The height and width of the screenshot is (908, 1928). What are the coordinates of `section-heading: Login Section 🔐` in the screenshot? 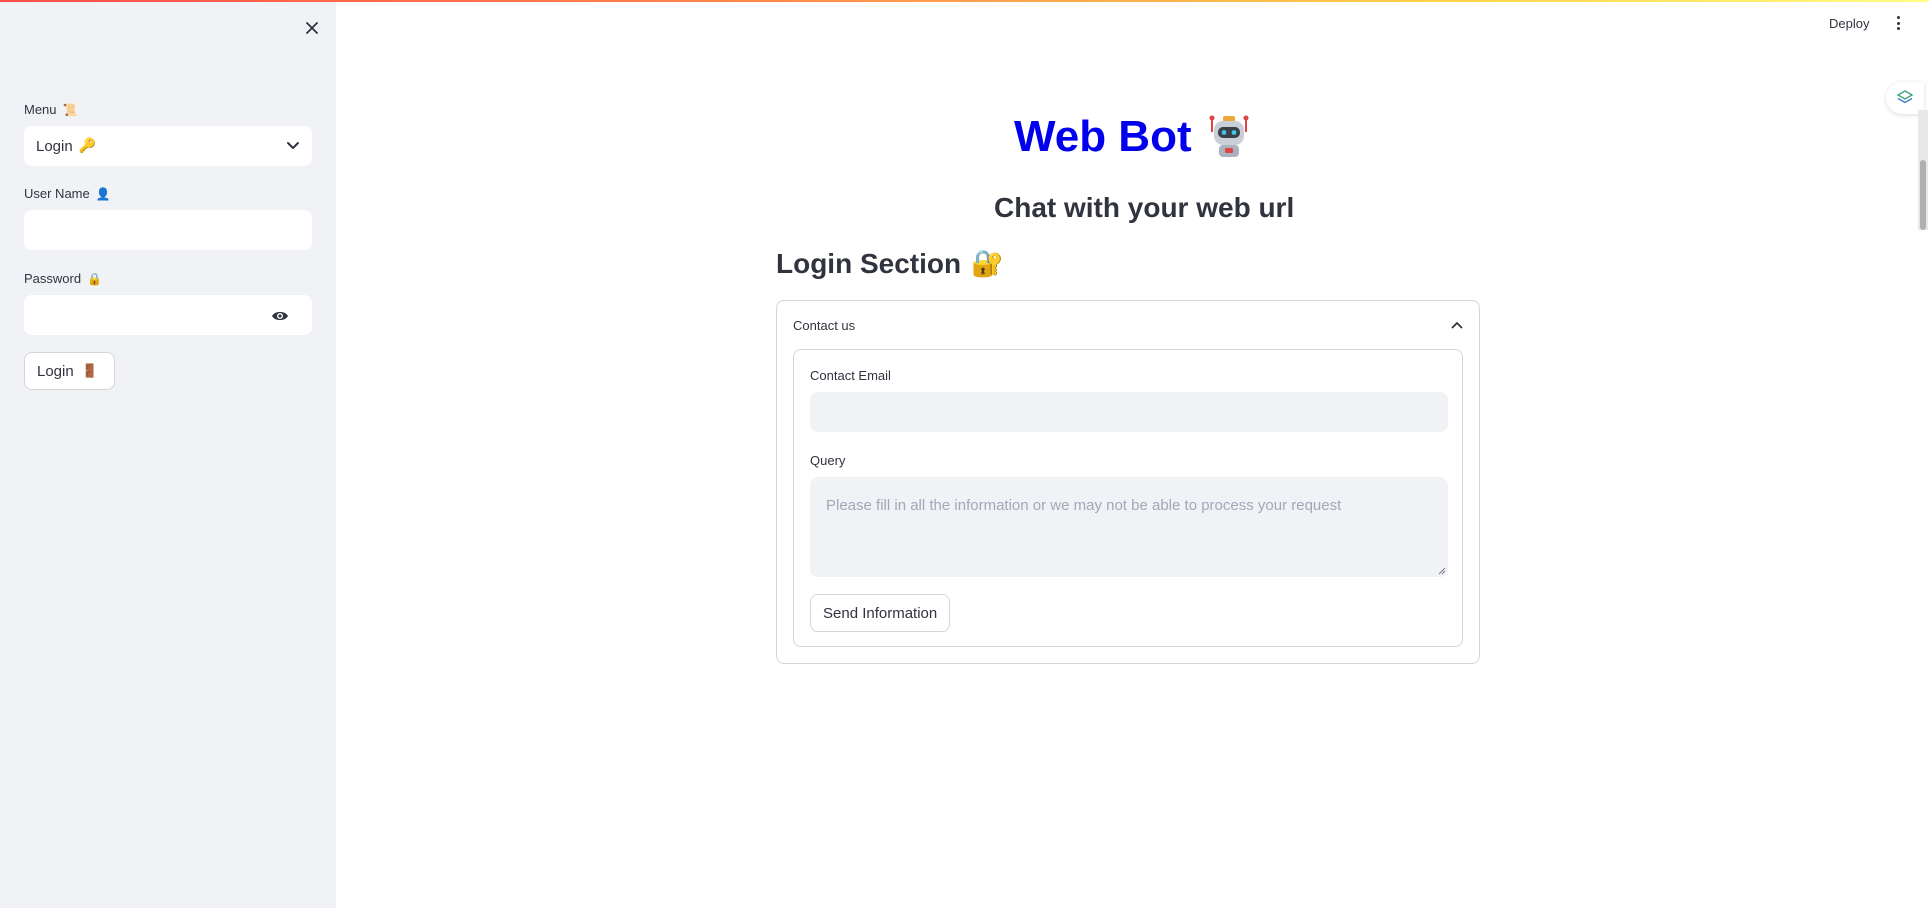 It's located at (889, 264).